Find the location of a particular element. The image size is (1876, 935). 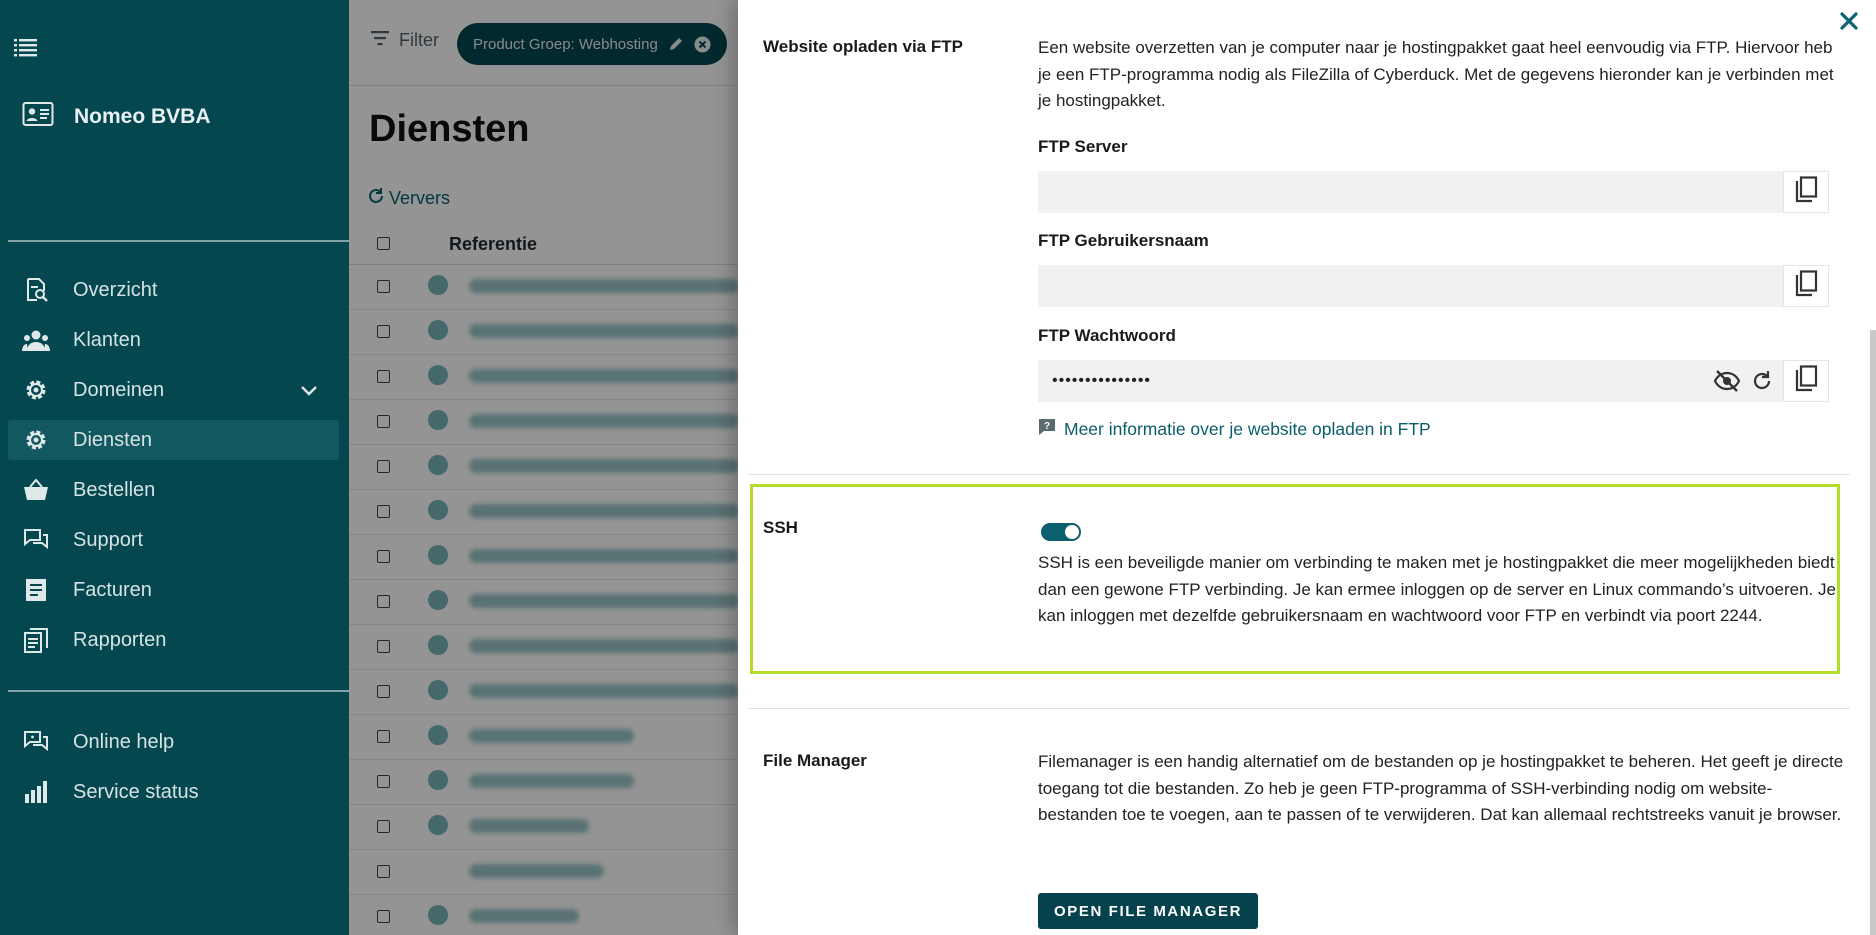

sidebar-item-label: Domeinen is located at coordinates (119, 389).